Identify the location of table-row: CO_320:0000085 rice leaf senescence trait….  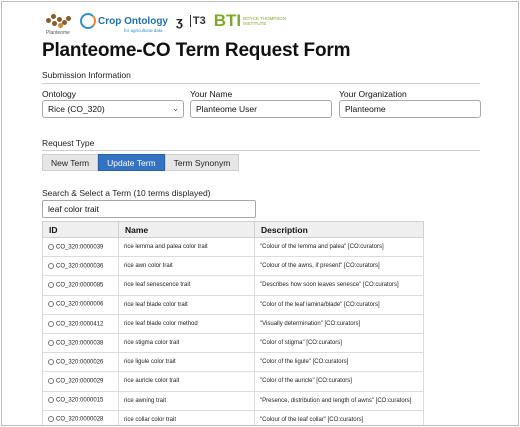
(233, 285).